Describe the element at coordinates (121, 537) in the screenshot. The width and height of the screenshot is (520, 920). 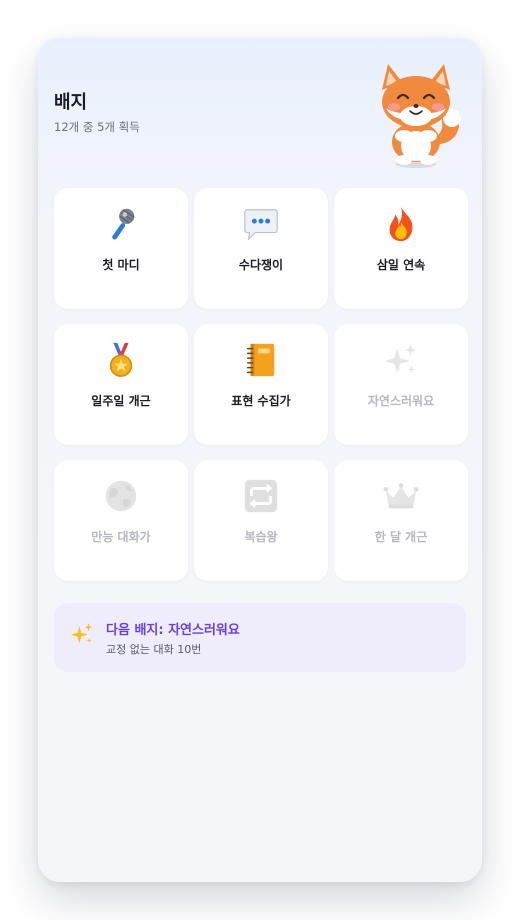
I see `badge-label: 만능 대화가` at that location.